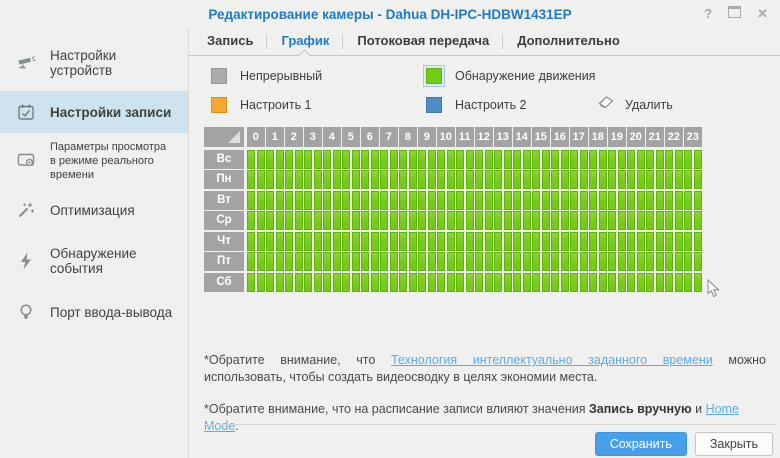 Image resolution: width=780 pixels, height=458 pixels. I want to click on day-label: Вс, so click(224, 159).